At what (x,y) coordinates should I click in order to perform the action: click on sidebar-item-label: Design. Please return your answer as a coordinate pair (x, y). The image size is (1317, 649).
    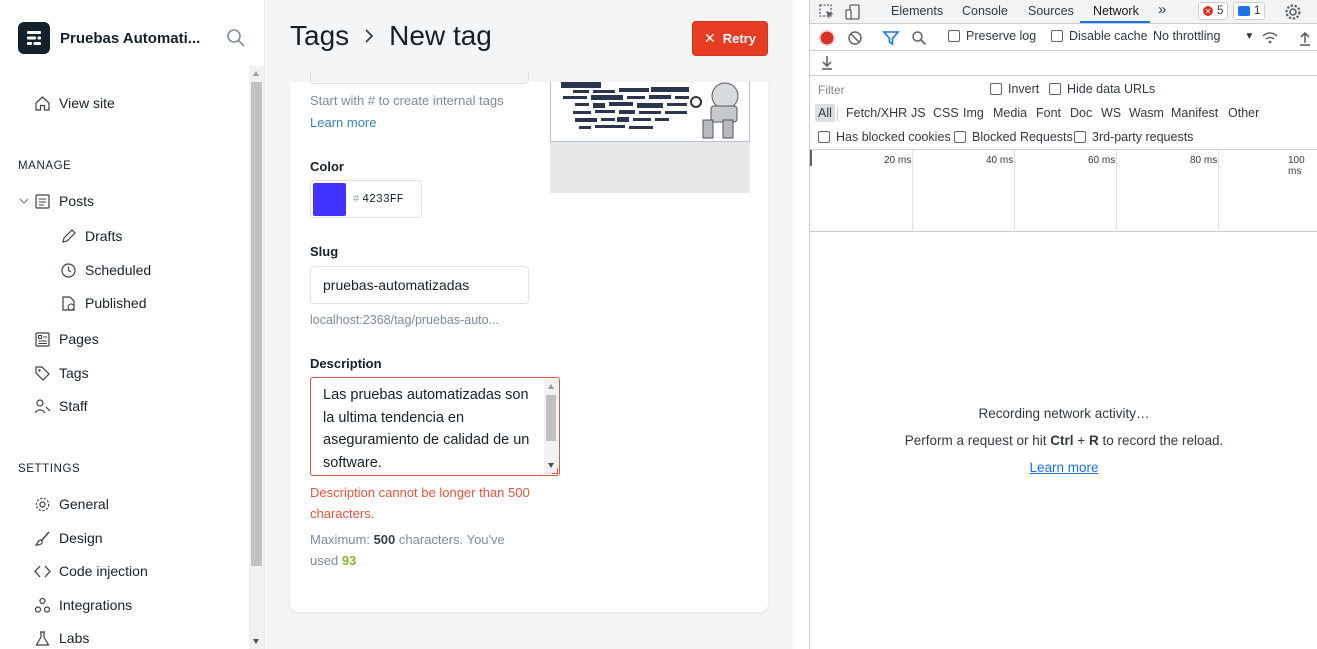
    Looking at the image, I should click on (81, 538).